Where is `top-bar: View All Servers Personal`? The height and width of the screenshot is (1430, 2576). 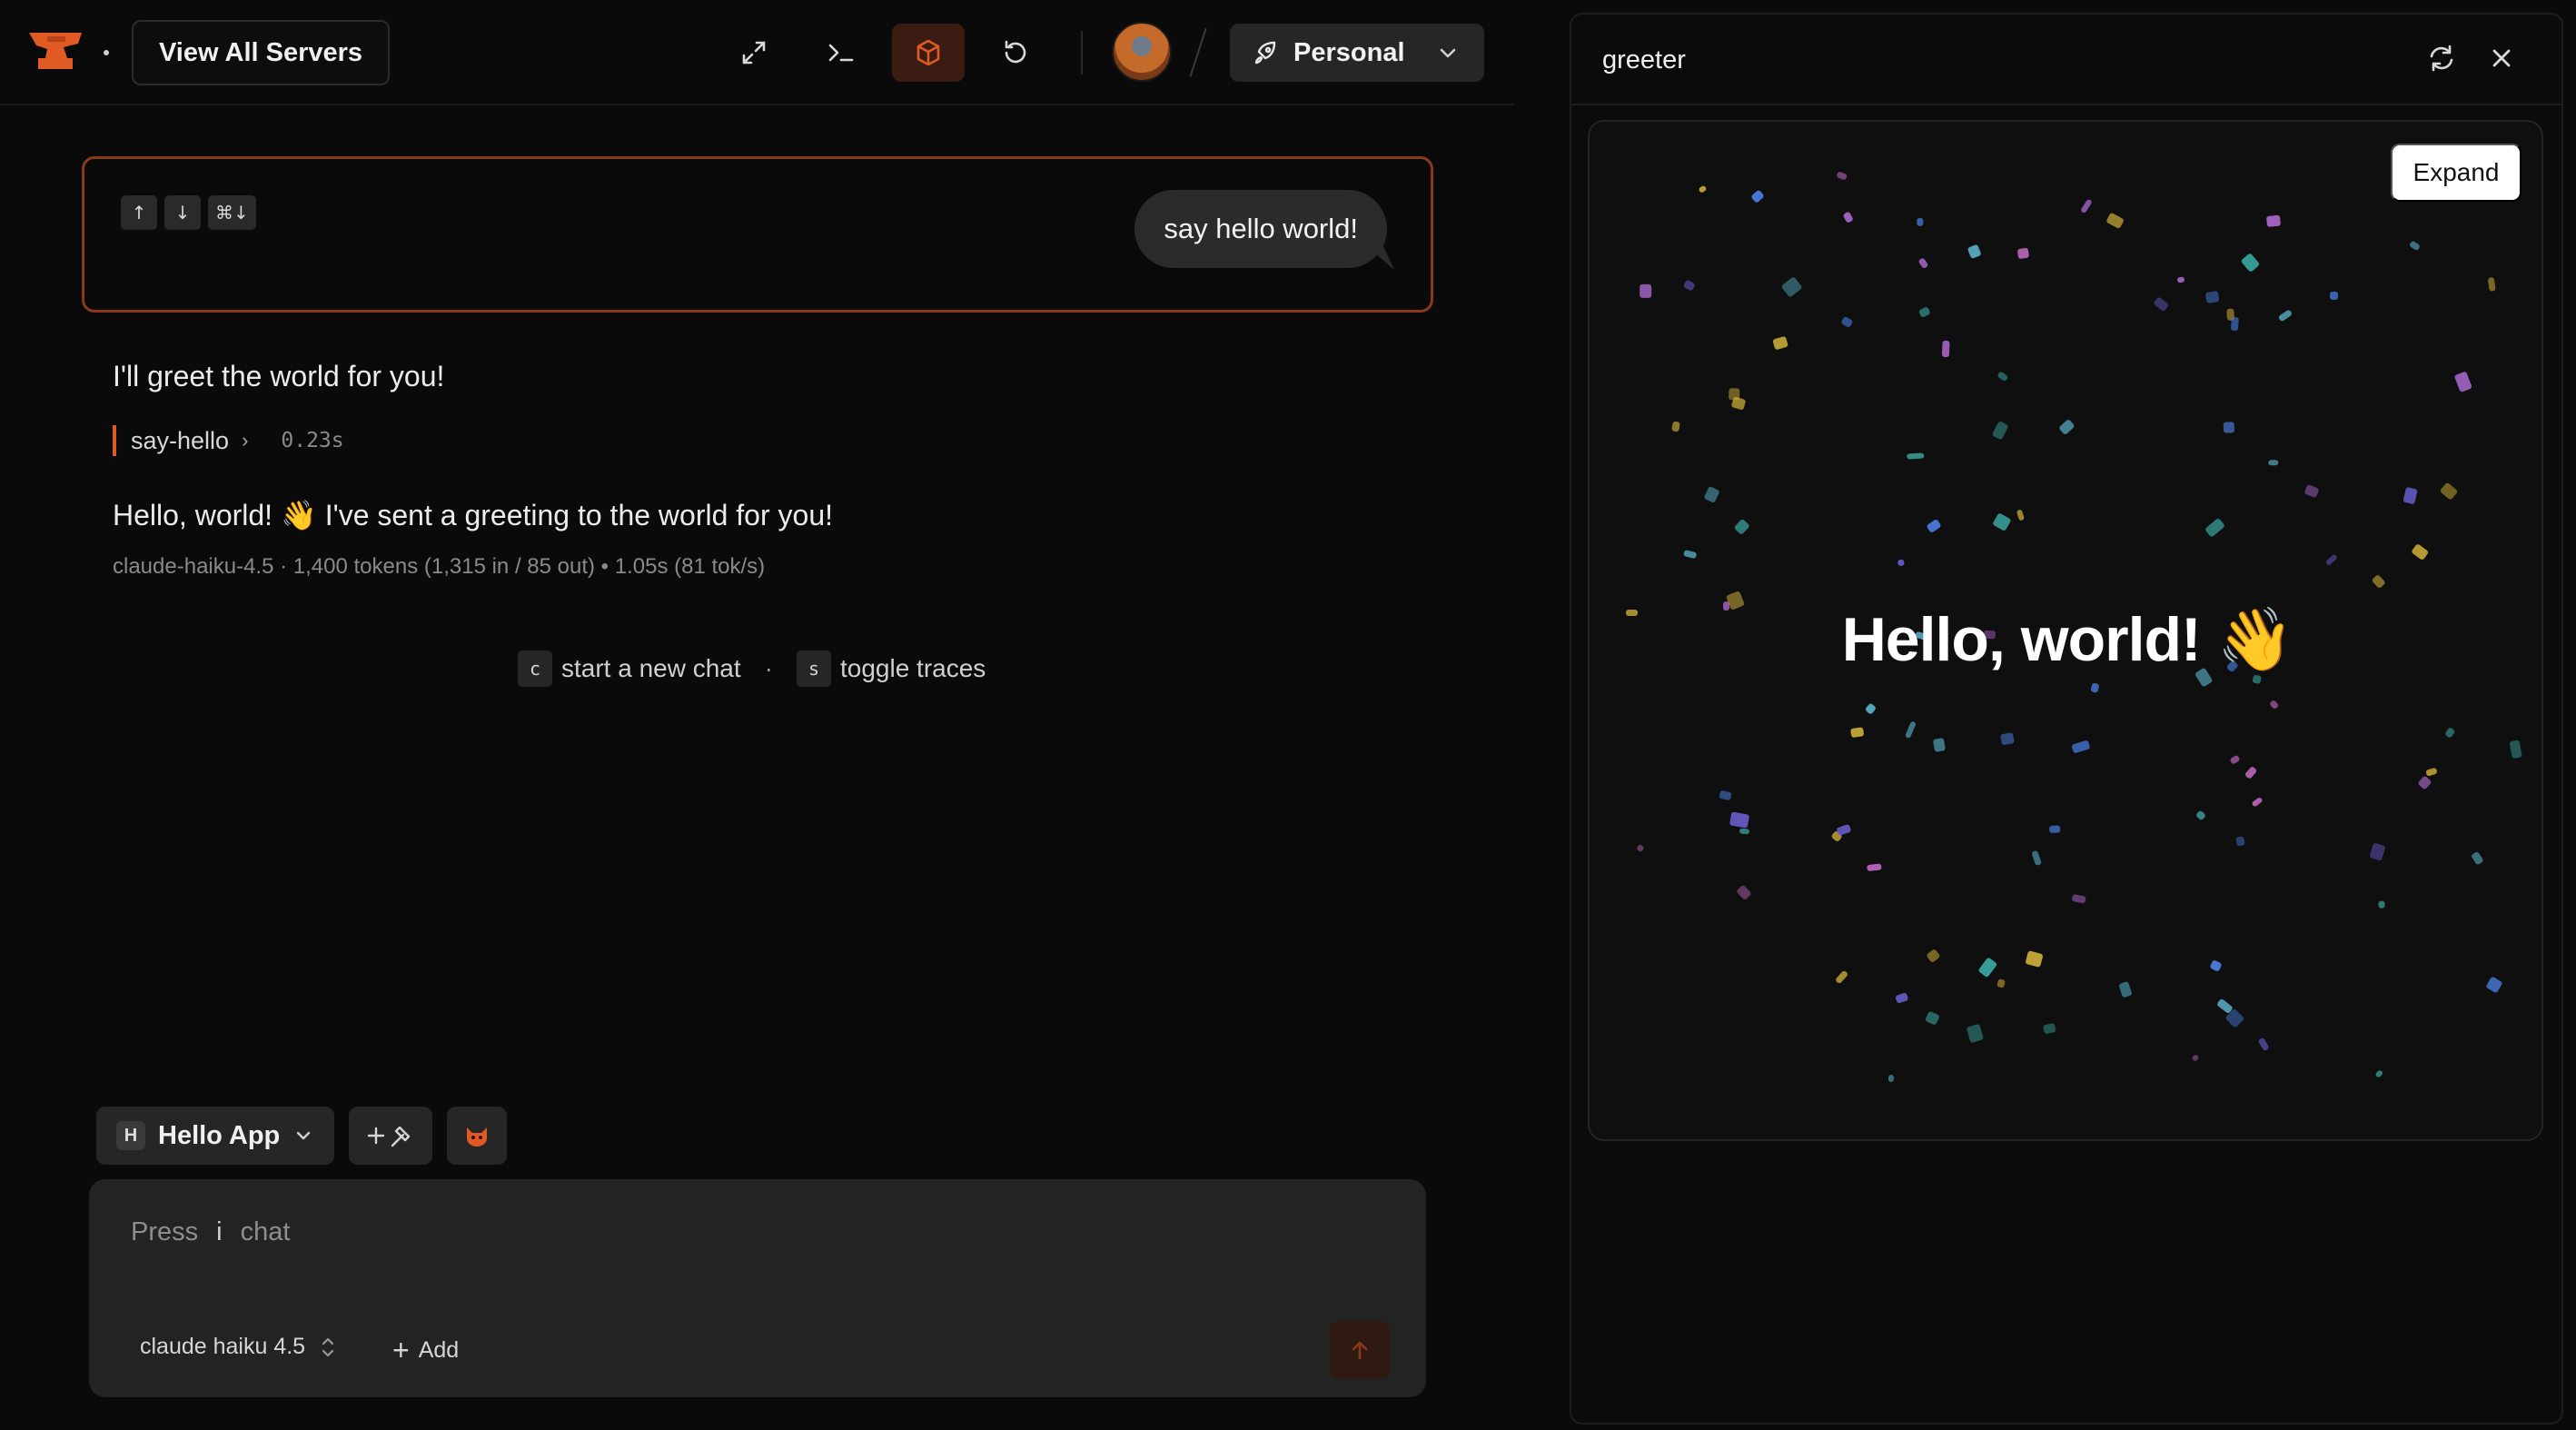 top-bar: View All Servers Personal is located at coordinates (757, 52).